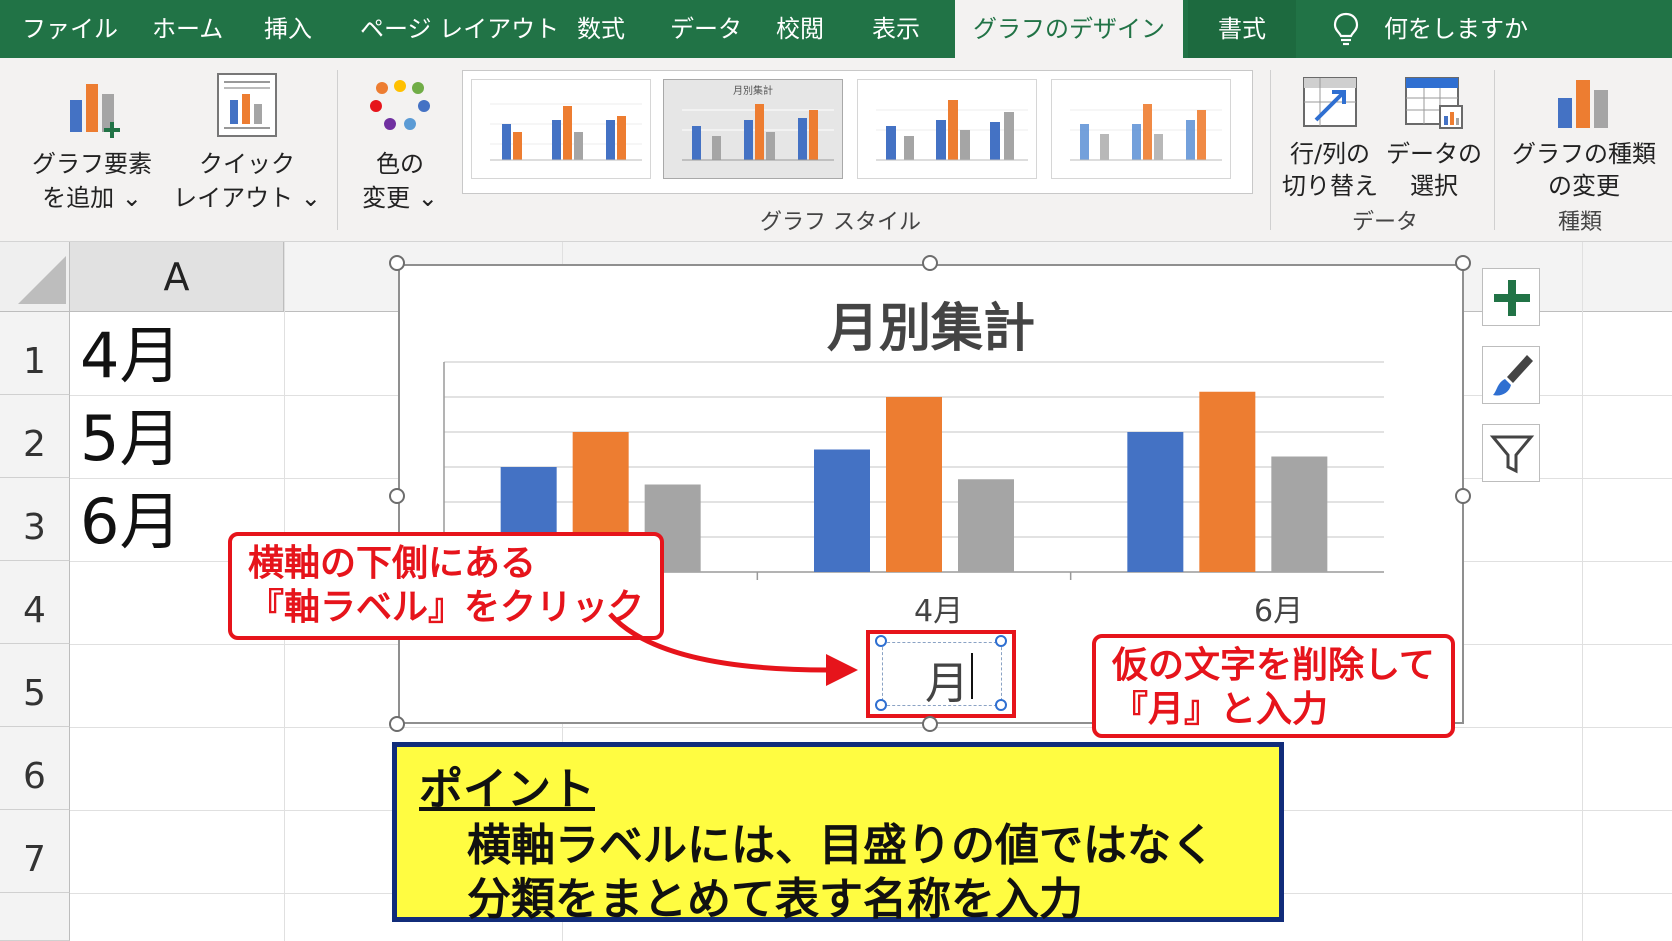 The height and width of the screenshot is (941, 1672). Describe the element at coordinates (1330, 186) in the screenshot. I see `switch-row-column-label-2: 切り替え` at that location.